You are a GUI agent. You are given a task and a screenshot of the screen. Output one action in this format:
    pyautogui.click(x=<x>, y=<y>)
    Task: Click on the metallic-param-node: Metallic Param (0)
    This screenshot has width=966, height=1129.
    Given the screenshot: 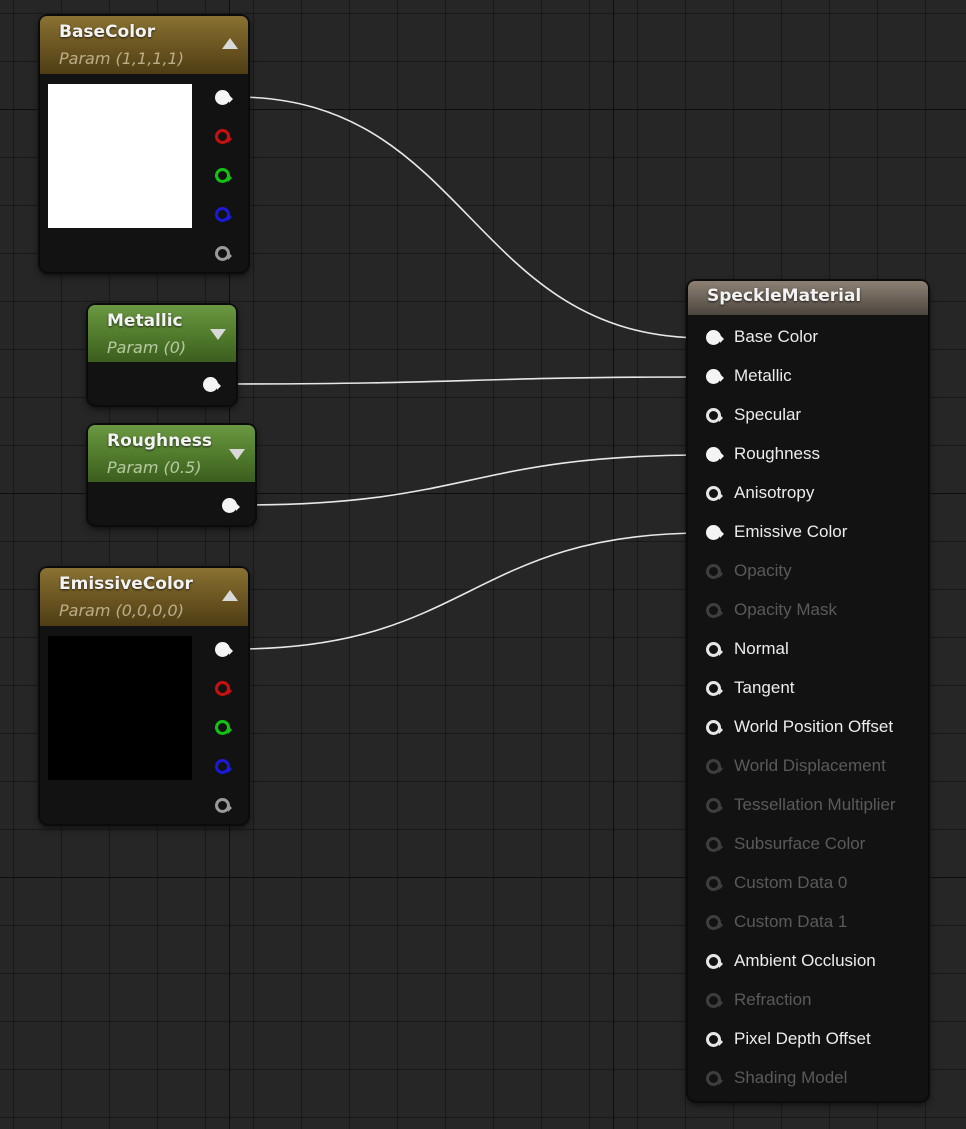 What is the action you would take?
    pyautogui.click(x=162, y=355)
    